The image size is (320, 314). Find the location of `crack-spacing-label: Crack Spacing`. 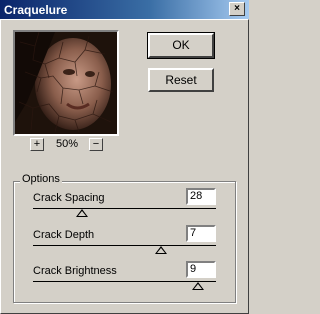

crack-spacing-label: Crack Spacing is located at coordinates (69, 198).